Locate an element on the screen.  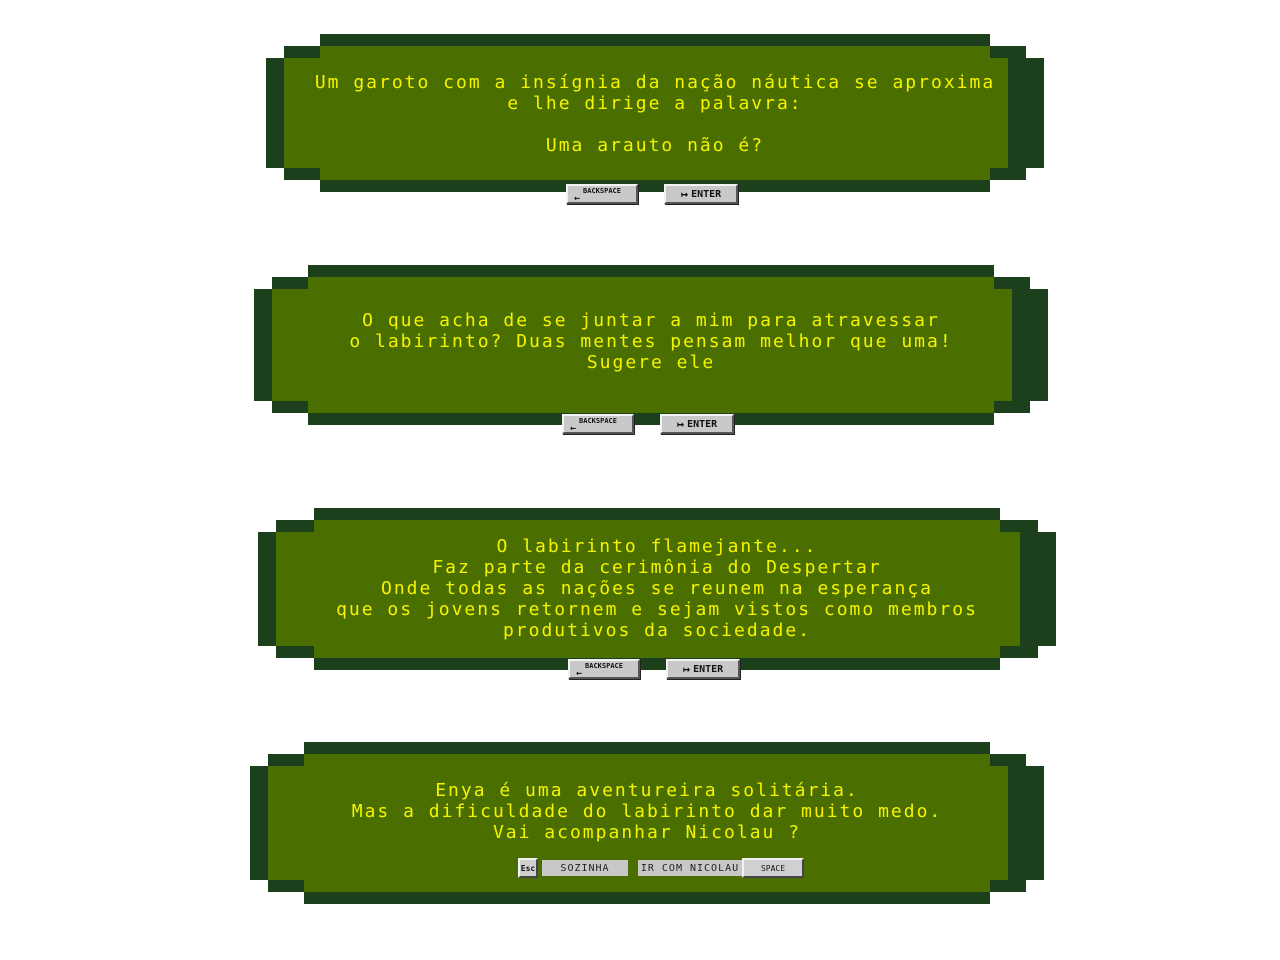
option-with-nicolau: IR COM NICOLAU is located at coordinates (690, 868).